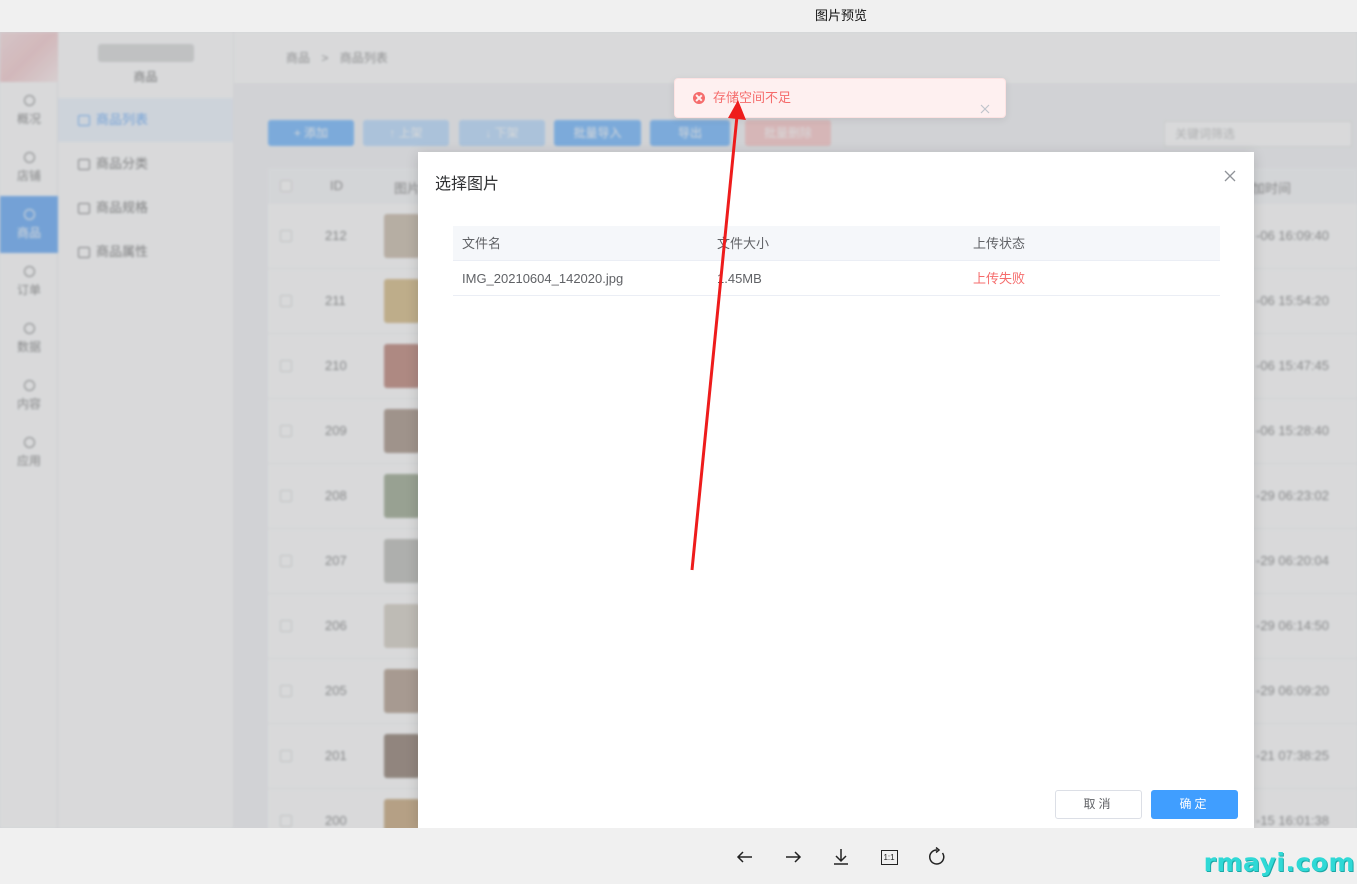  I want to click on watermark: rmayi.com, so click(1279, 862).